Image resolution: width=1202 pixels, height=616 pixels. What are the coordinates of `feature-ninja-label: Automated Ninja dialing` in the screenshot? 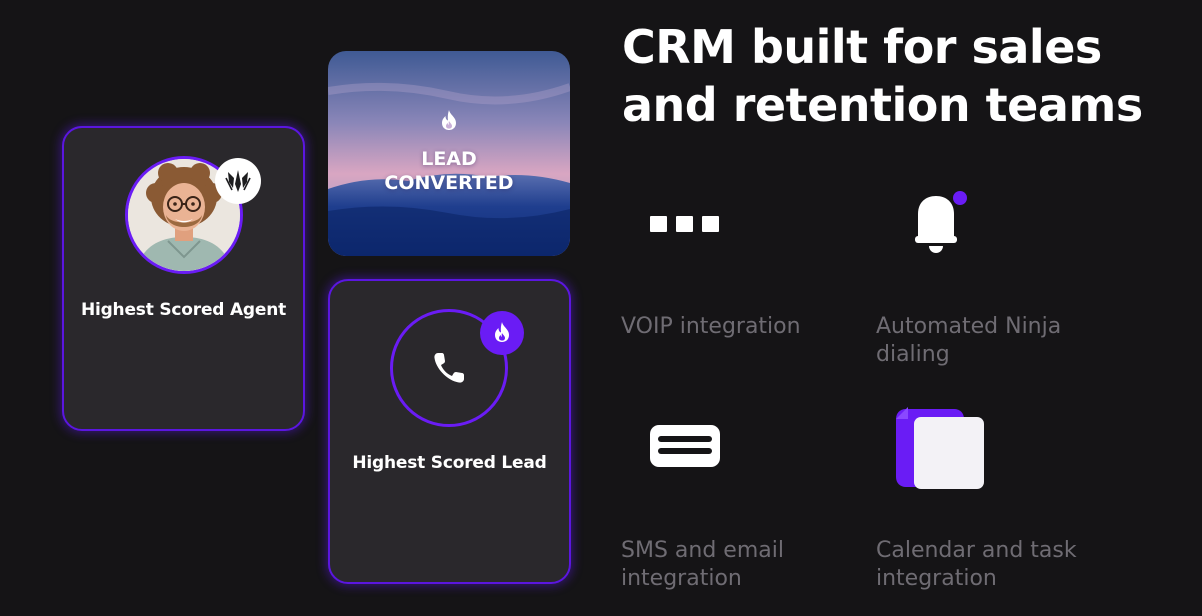 It's located at (969, 340).